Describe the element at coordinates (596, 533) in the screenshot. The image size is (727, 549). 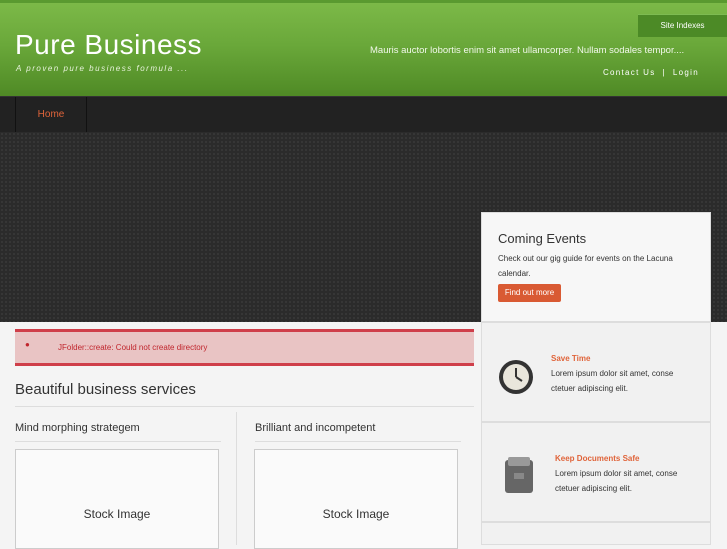
I see `feature-panel` at that location.